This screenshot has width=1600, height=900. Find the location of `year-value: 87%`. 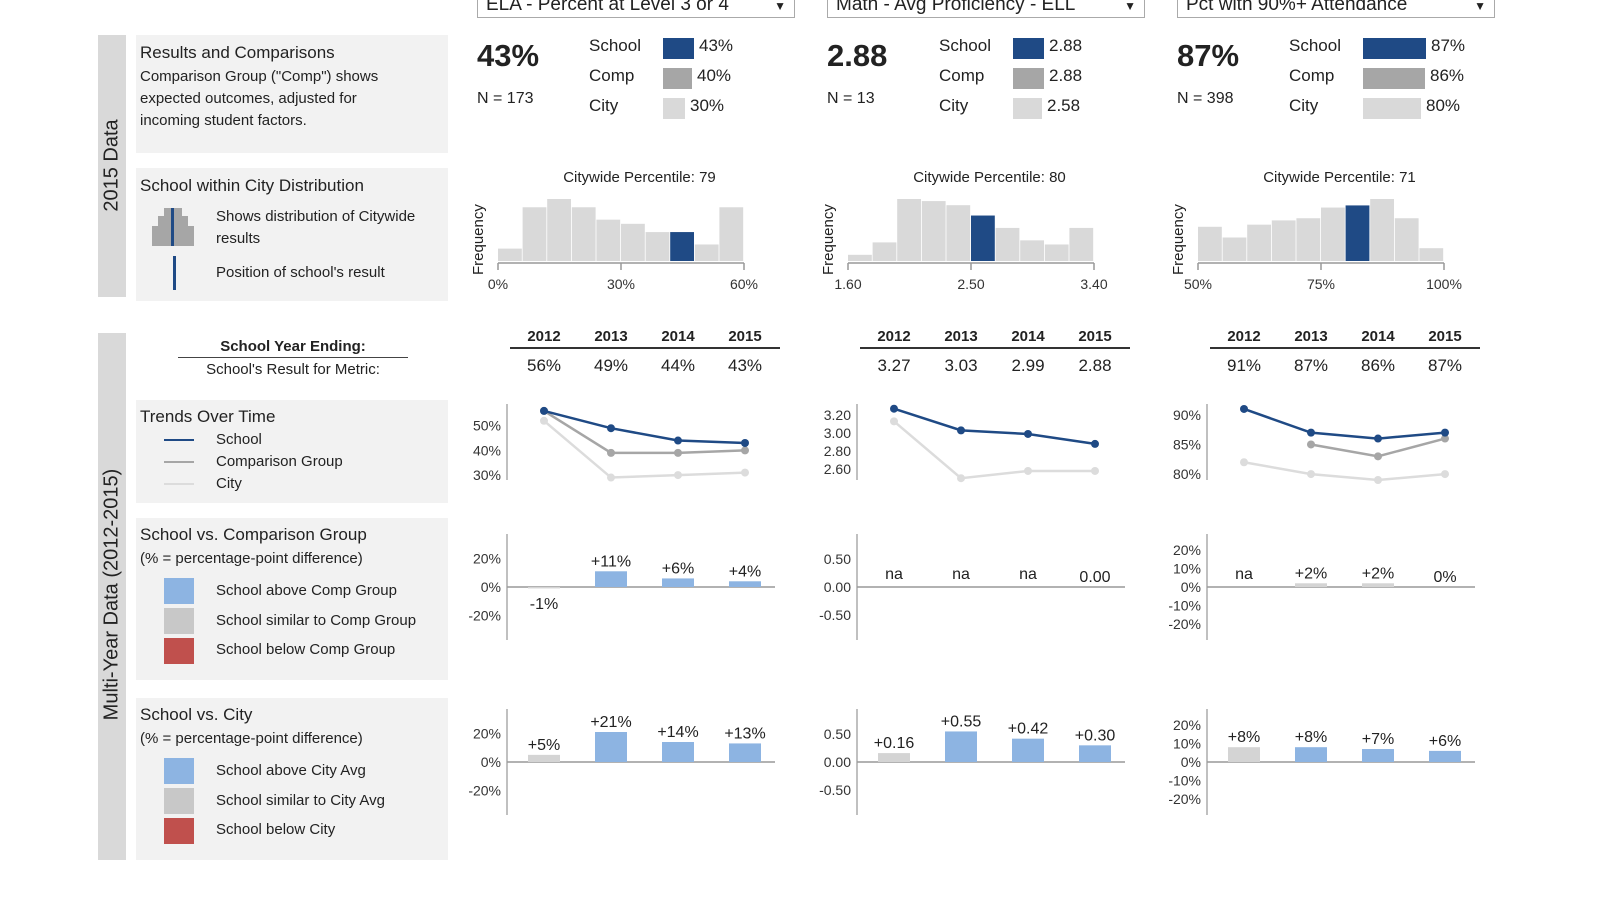

year-value: 87% is located at coordinates (1445, 365).